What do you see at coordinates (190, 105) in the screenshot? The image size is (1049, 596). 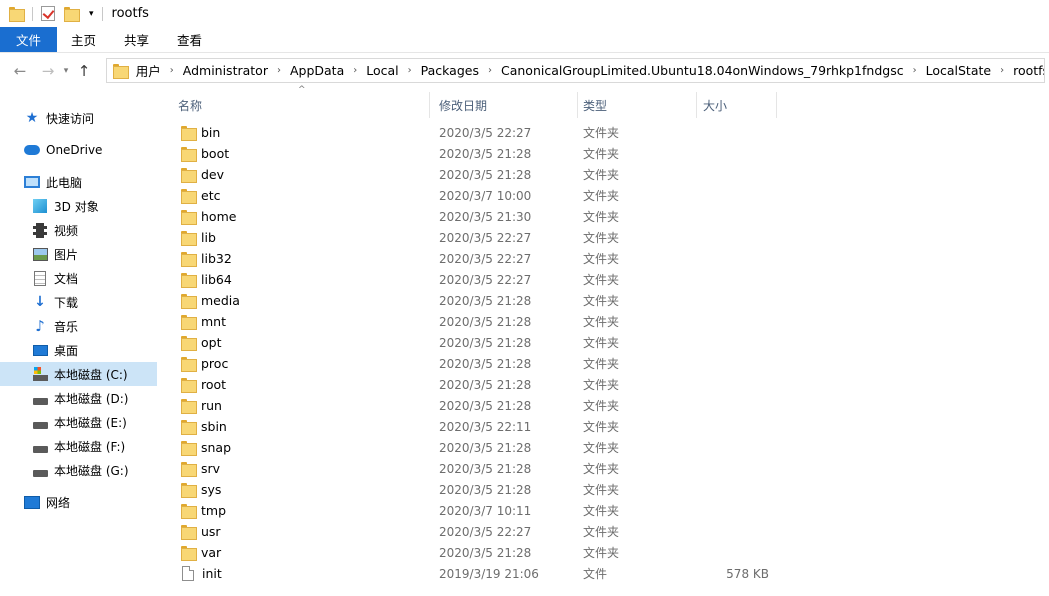 I see `column-header-name: 名称` at bounding box center [190, 105].